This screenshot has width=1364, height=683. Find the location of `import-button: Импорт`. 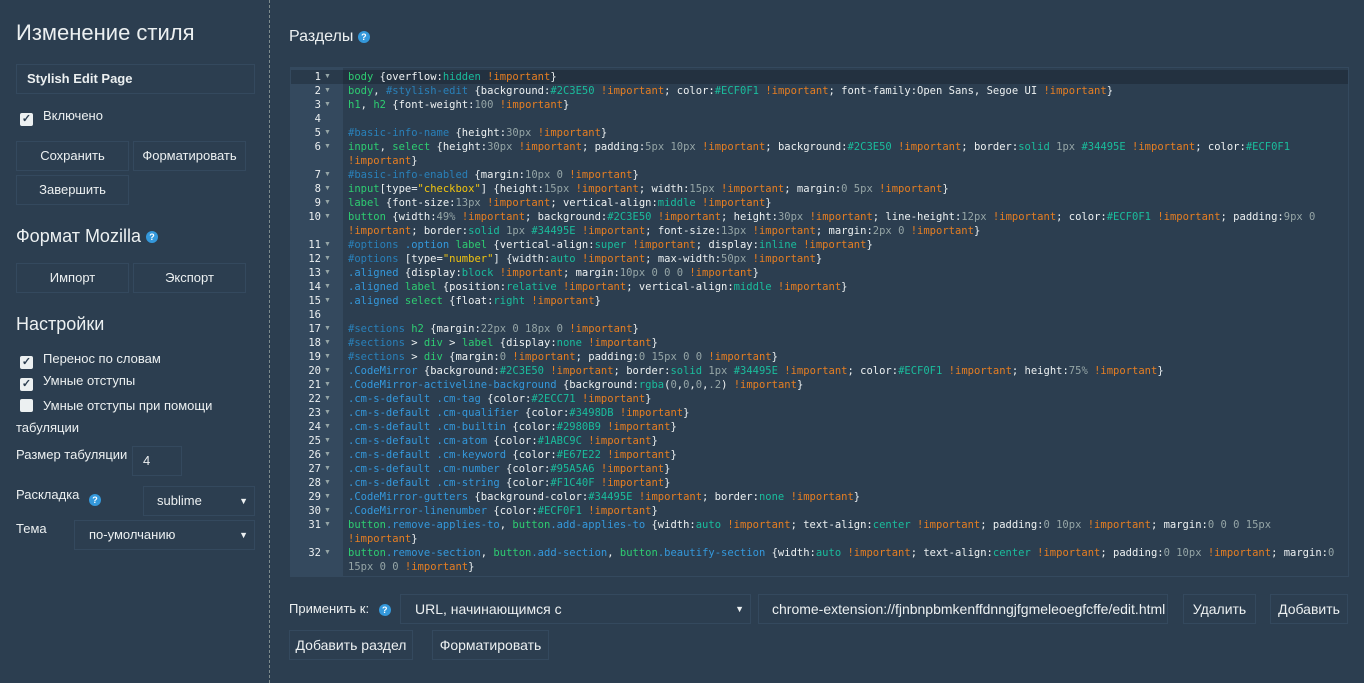

import-button: Импорт is located at coordinates (72, 278).